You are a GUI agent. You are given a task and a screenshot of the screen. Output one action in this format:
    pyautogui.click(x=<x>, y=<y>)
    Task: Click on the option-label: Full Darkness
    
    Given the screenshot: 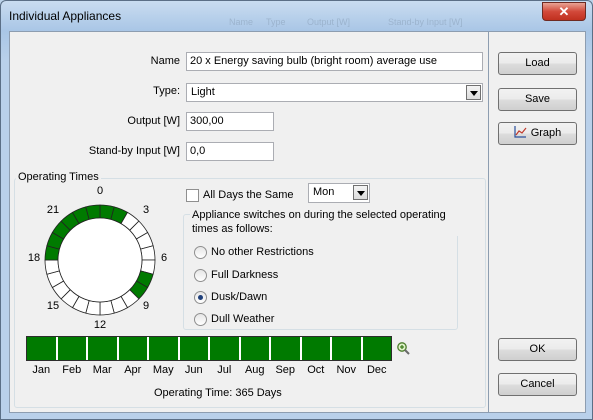 What is the action you would take?
    pyautogui.click(x=245, y=275)
    